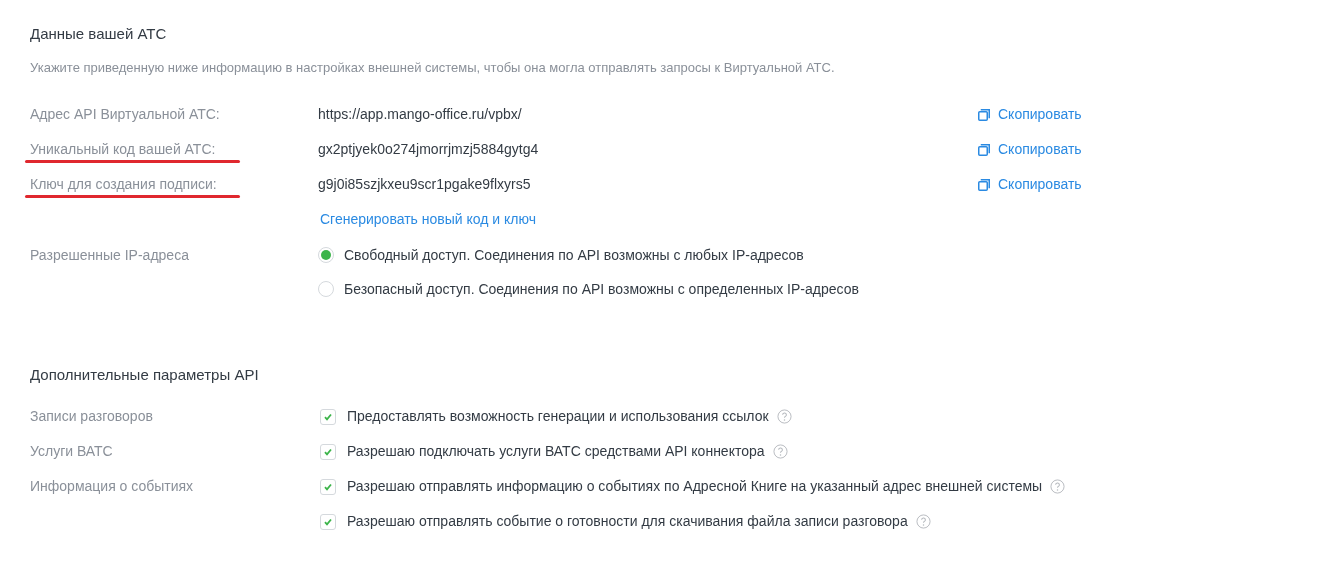 The height and width of the screenshot is (567, 1318). I want to click on field-label: Уникальный код вашей АТС:, so click(123, 149).